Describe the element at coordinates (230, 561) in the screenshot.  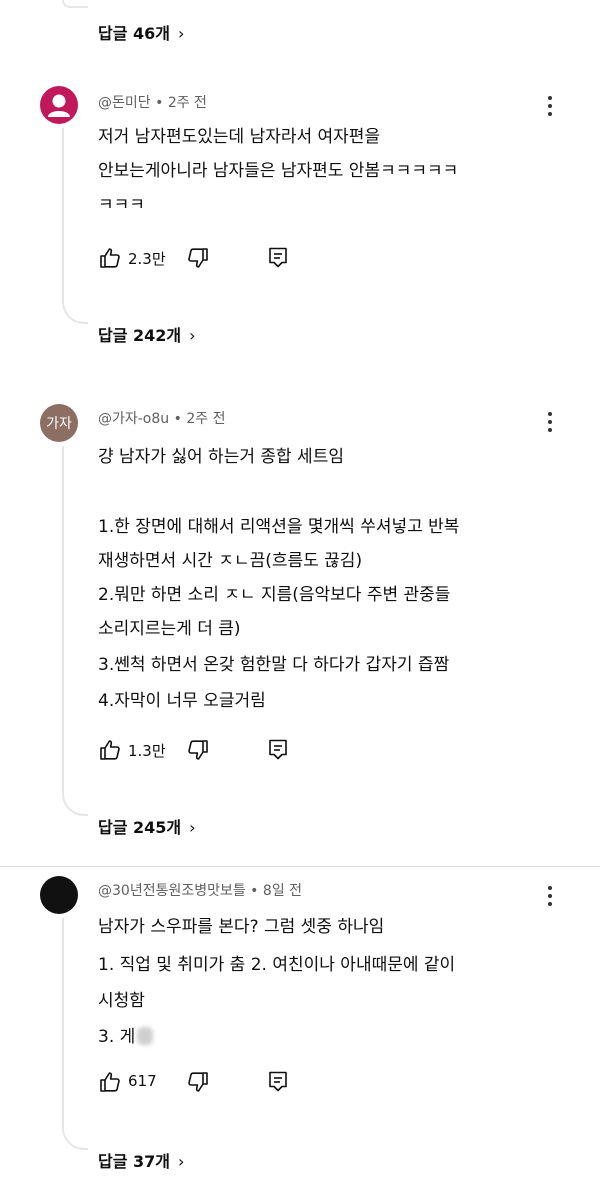
I see `comment-text-line: 재생하면서 시간 ㅈㄴ끔(흐름도 끊김)` at that location.